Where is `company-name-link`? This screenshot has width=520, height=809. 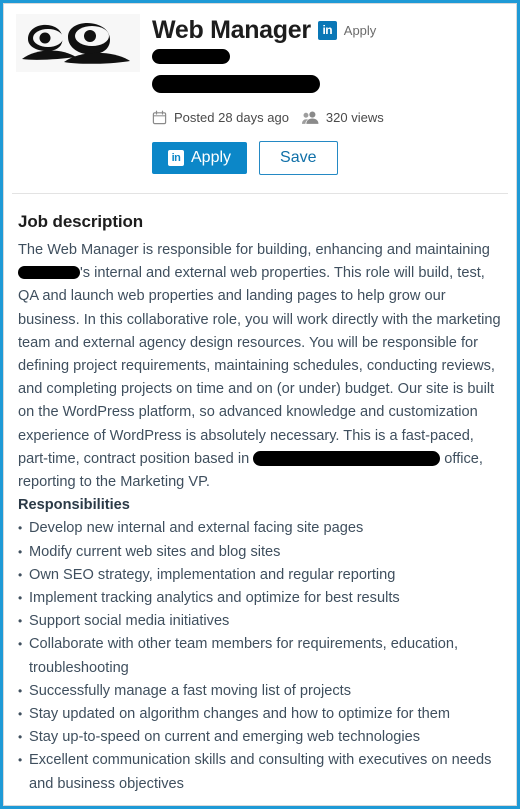
company-name-link is located at coordinates (191, 56).